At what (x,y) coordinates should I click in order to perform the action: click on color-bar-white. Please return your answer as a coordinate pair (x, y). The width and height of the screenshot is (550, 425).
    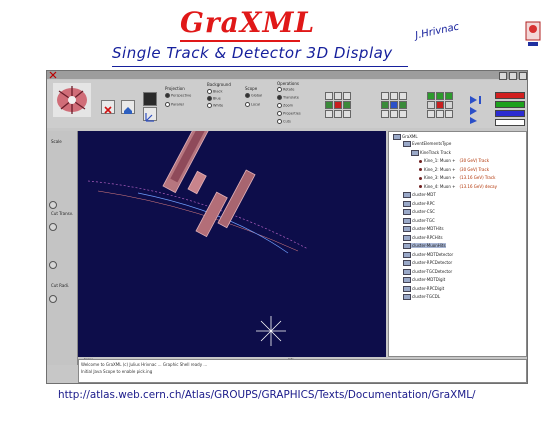
    Looking at the image, I should click on (510, 122).